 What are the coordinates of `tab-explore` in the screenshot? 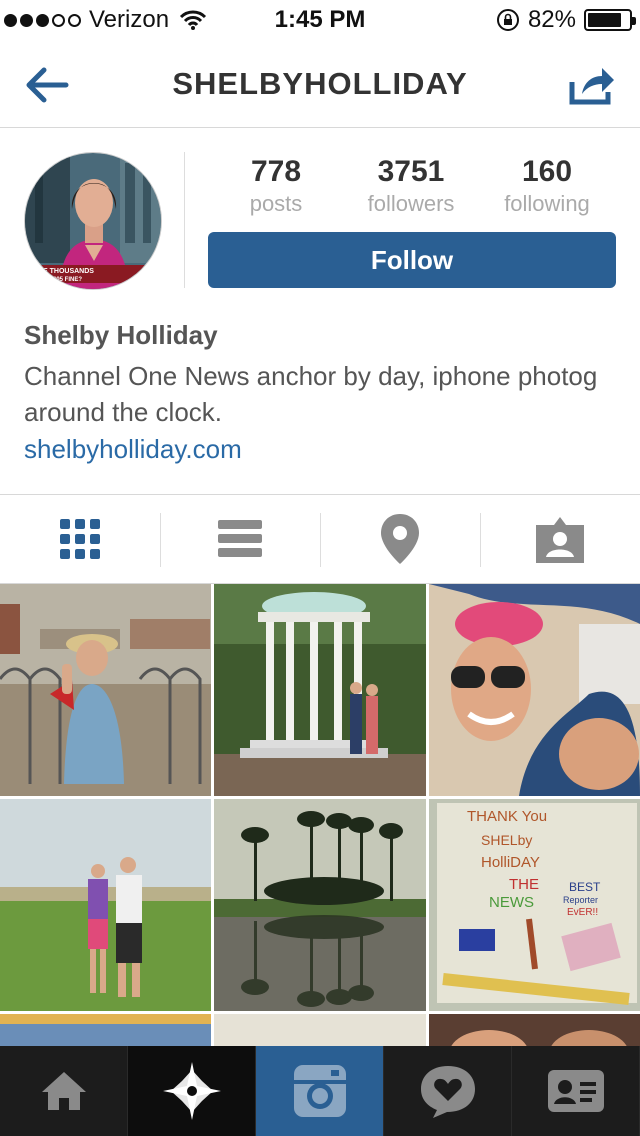 It's located at (192, 1091).